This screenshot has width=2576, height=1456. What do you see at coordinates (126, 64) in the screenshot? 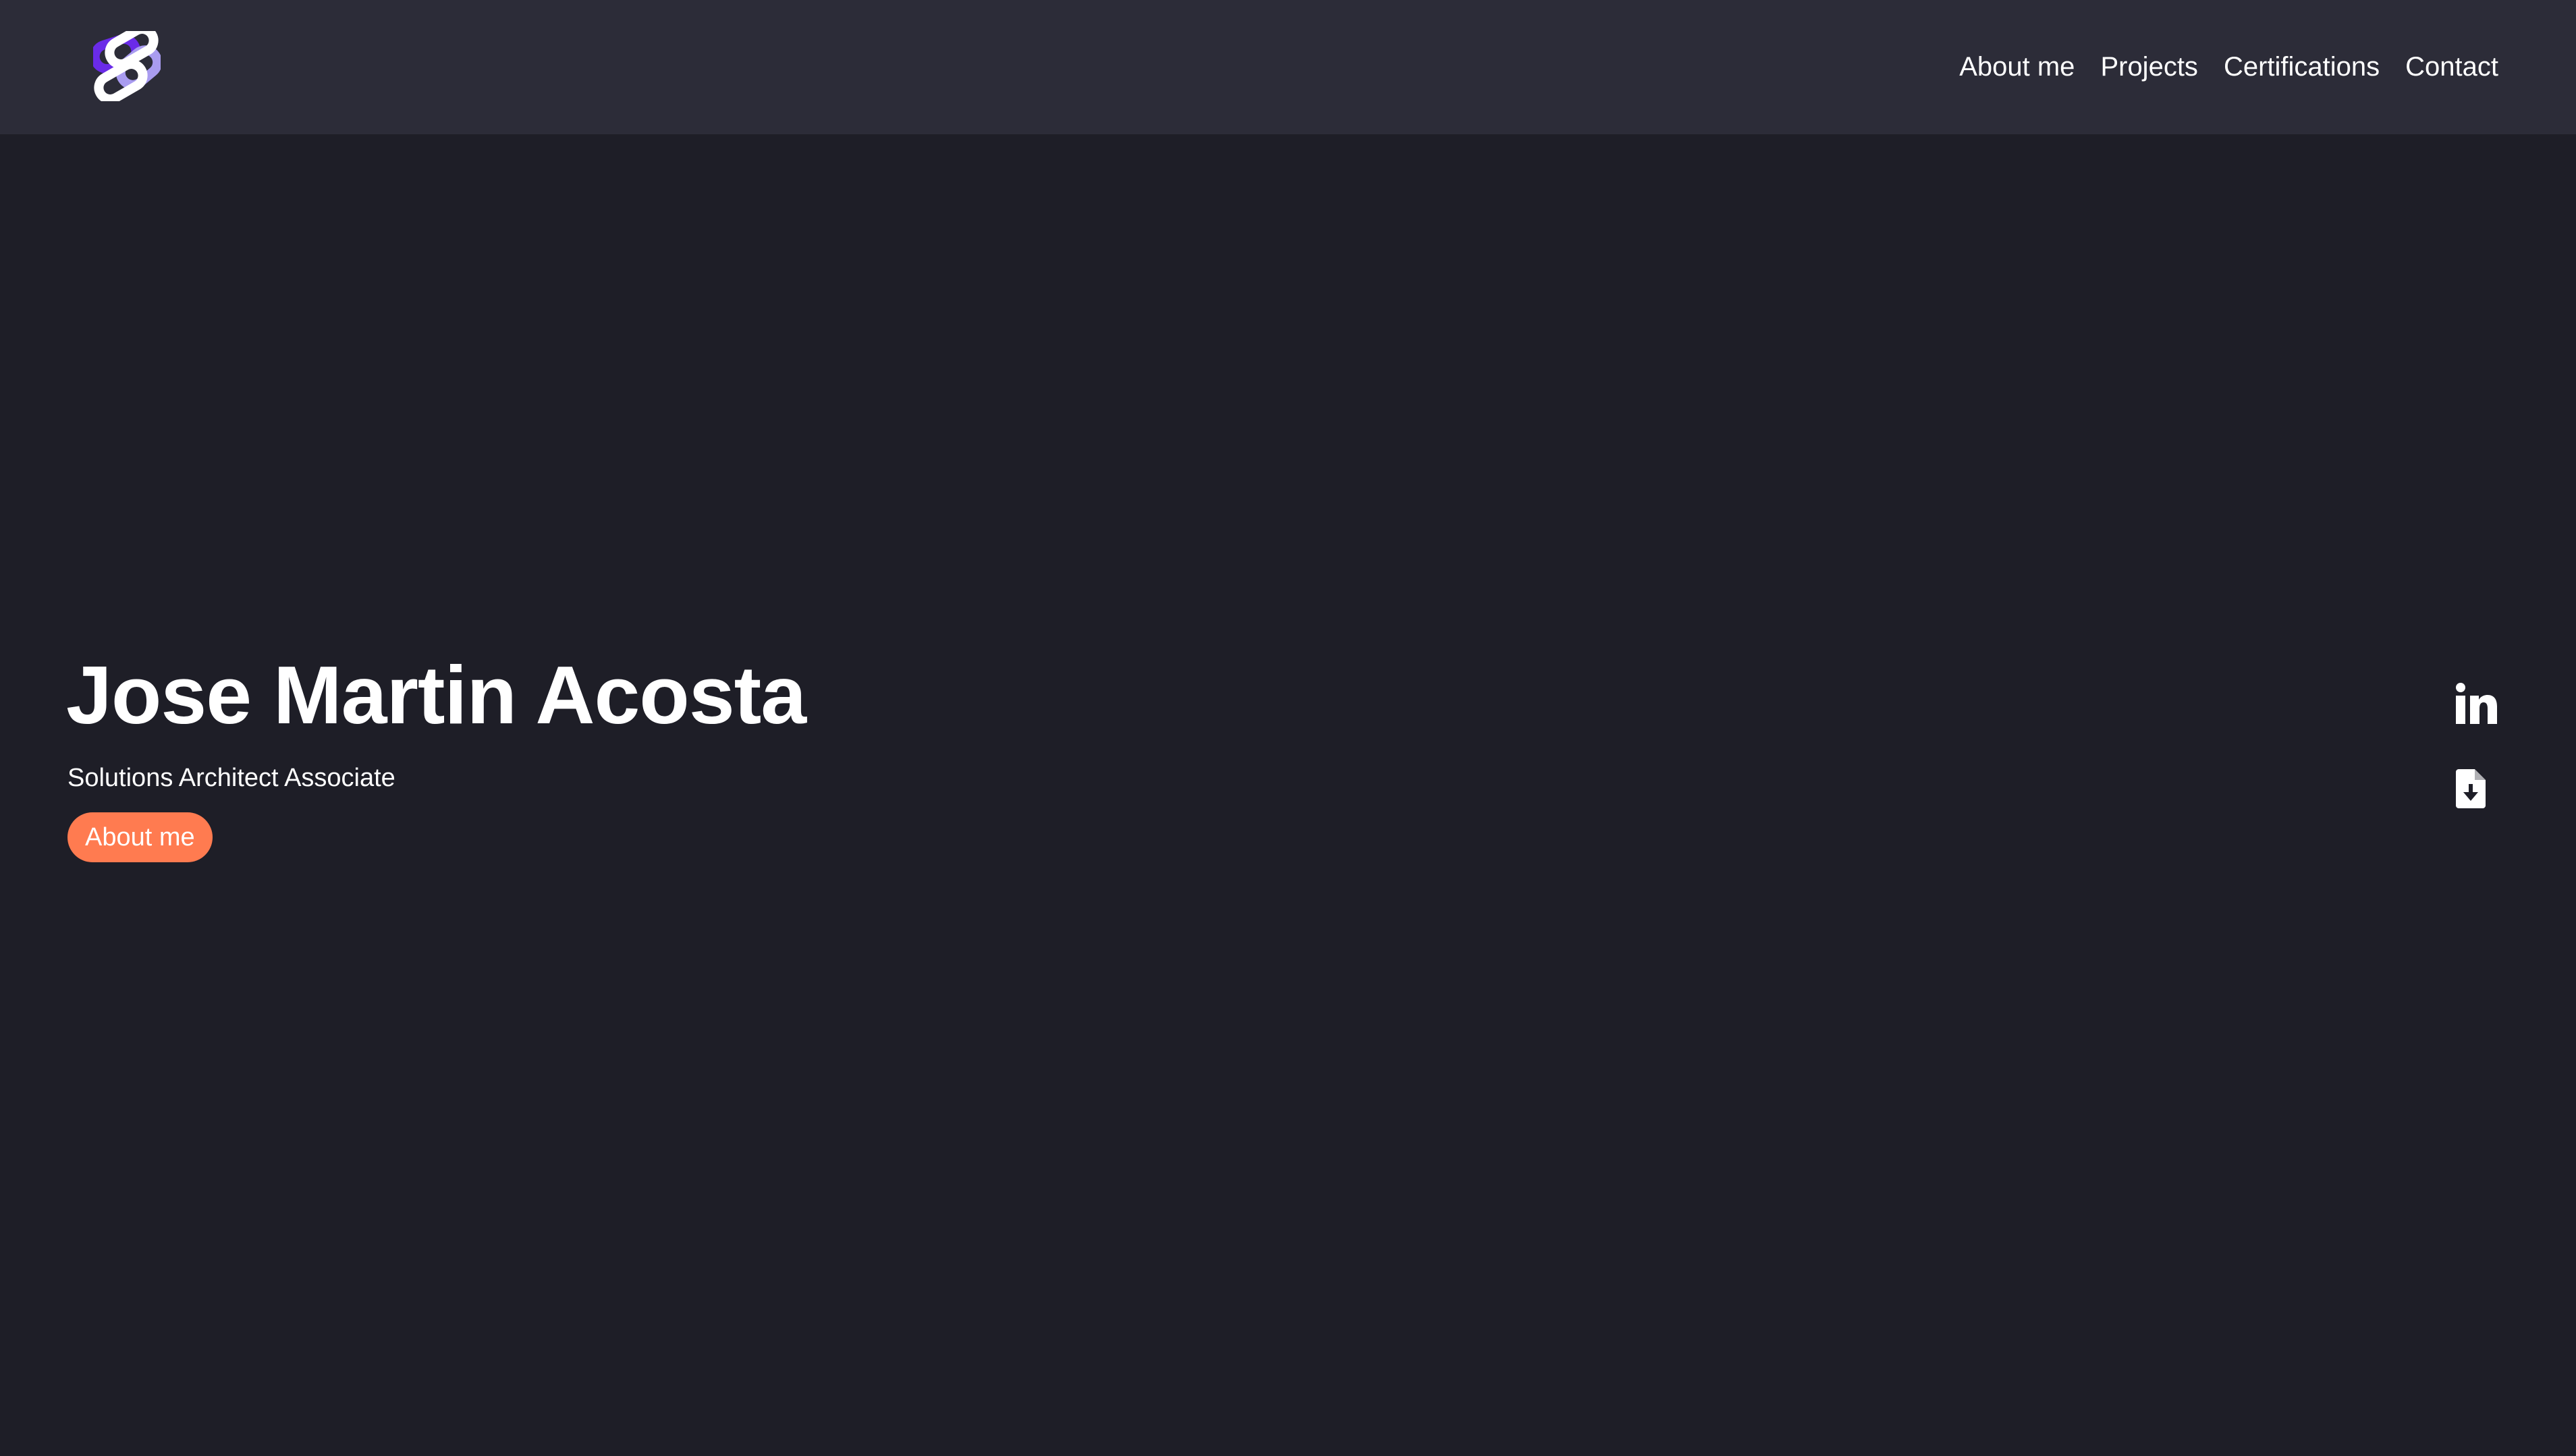
I see `logo-icon` at bounding box center [126, 64].